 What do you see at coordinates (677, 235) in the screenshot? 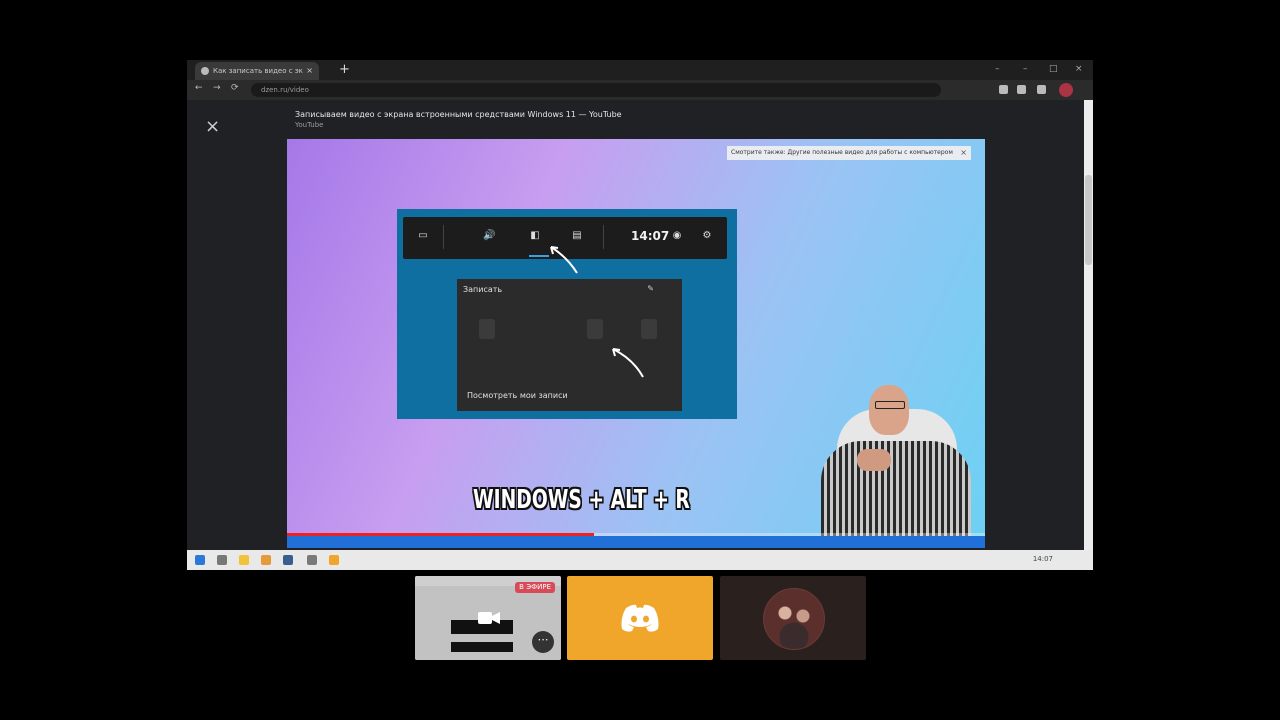
I see `controller-icon: ◉` at bounding box center [677, 235].